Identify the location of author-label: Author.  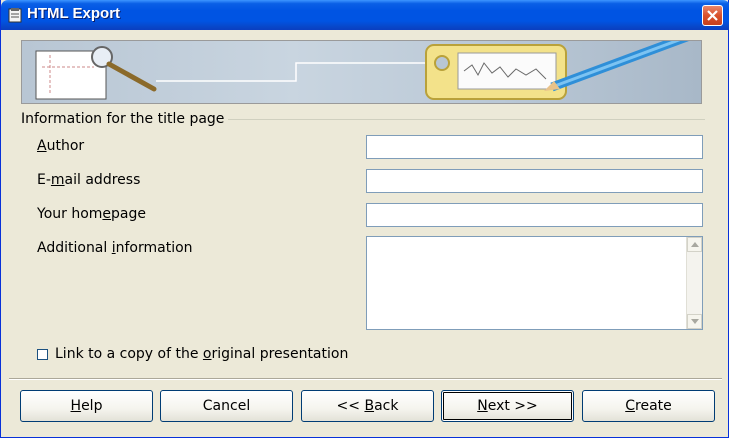
(61, 146).